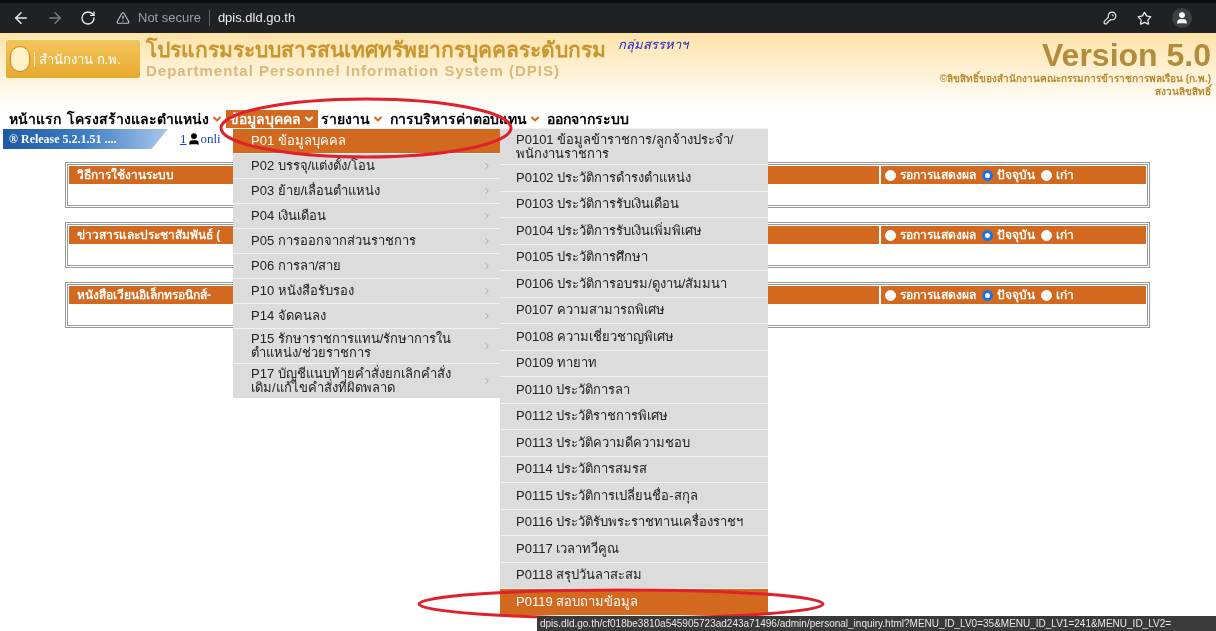 Image resolution: width=1216 pixels, height=631 pixels. I want to click on submenu-item: P0113 ประวัติความดีความชอบ, so click(634, 442).